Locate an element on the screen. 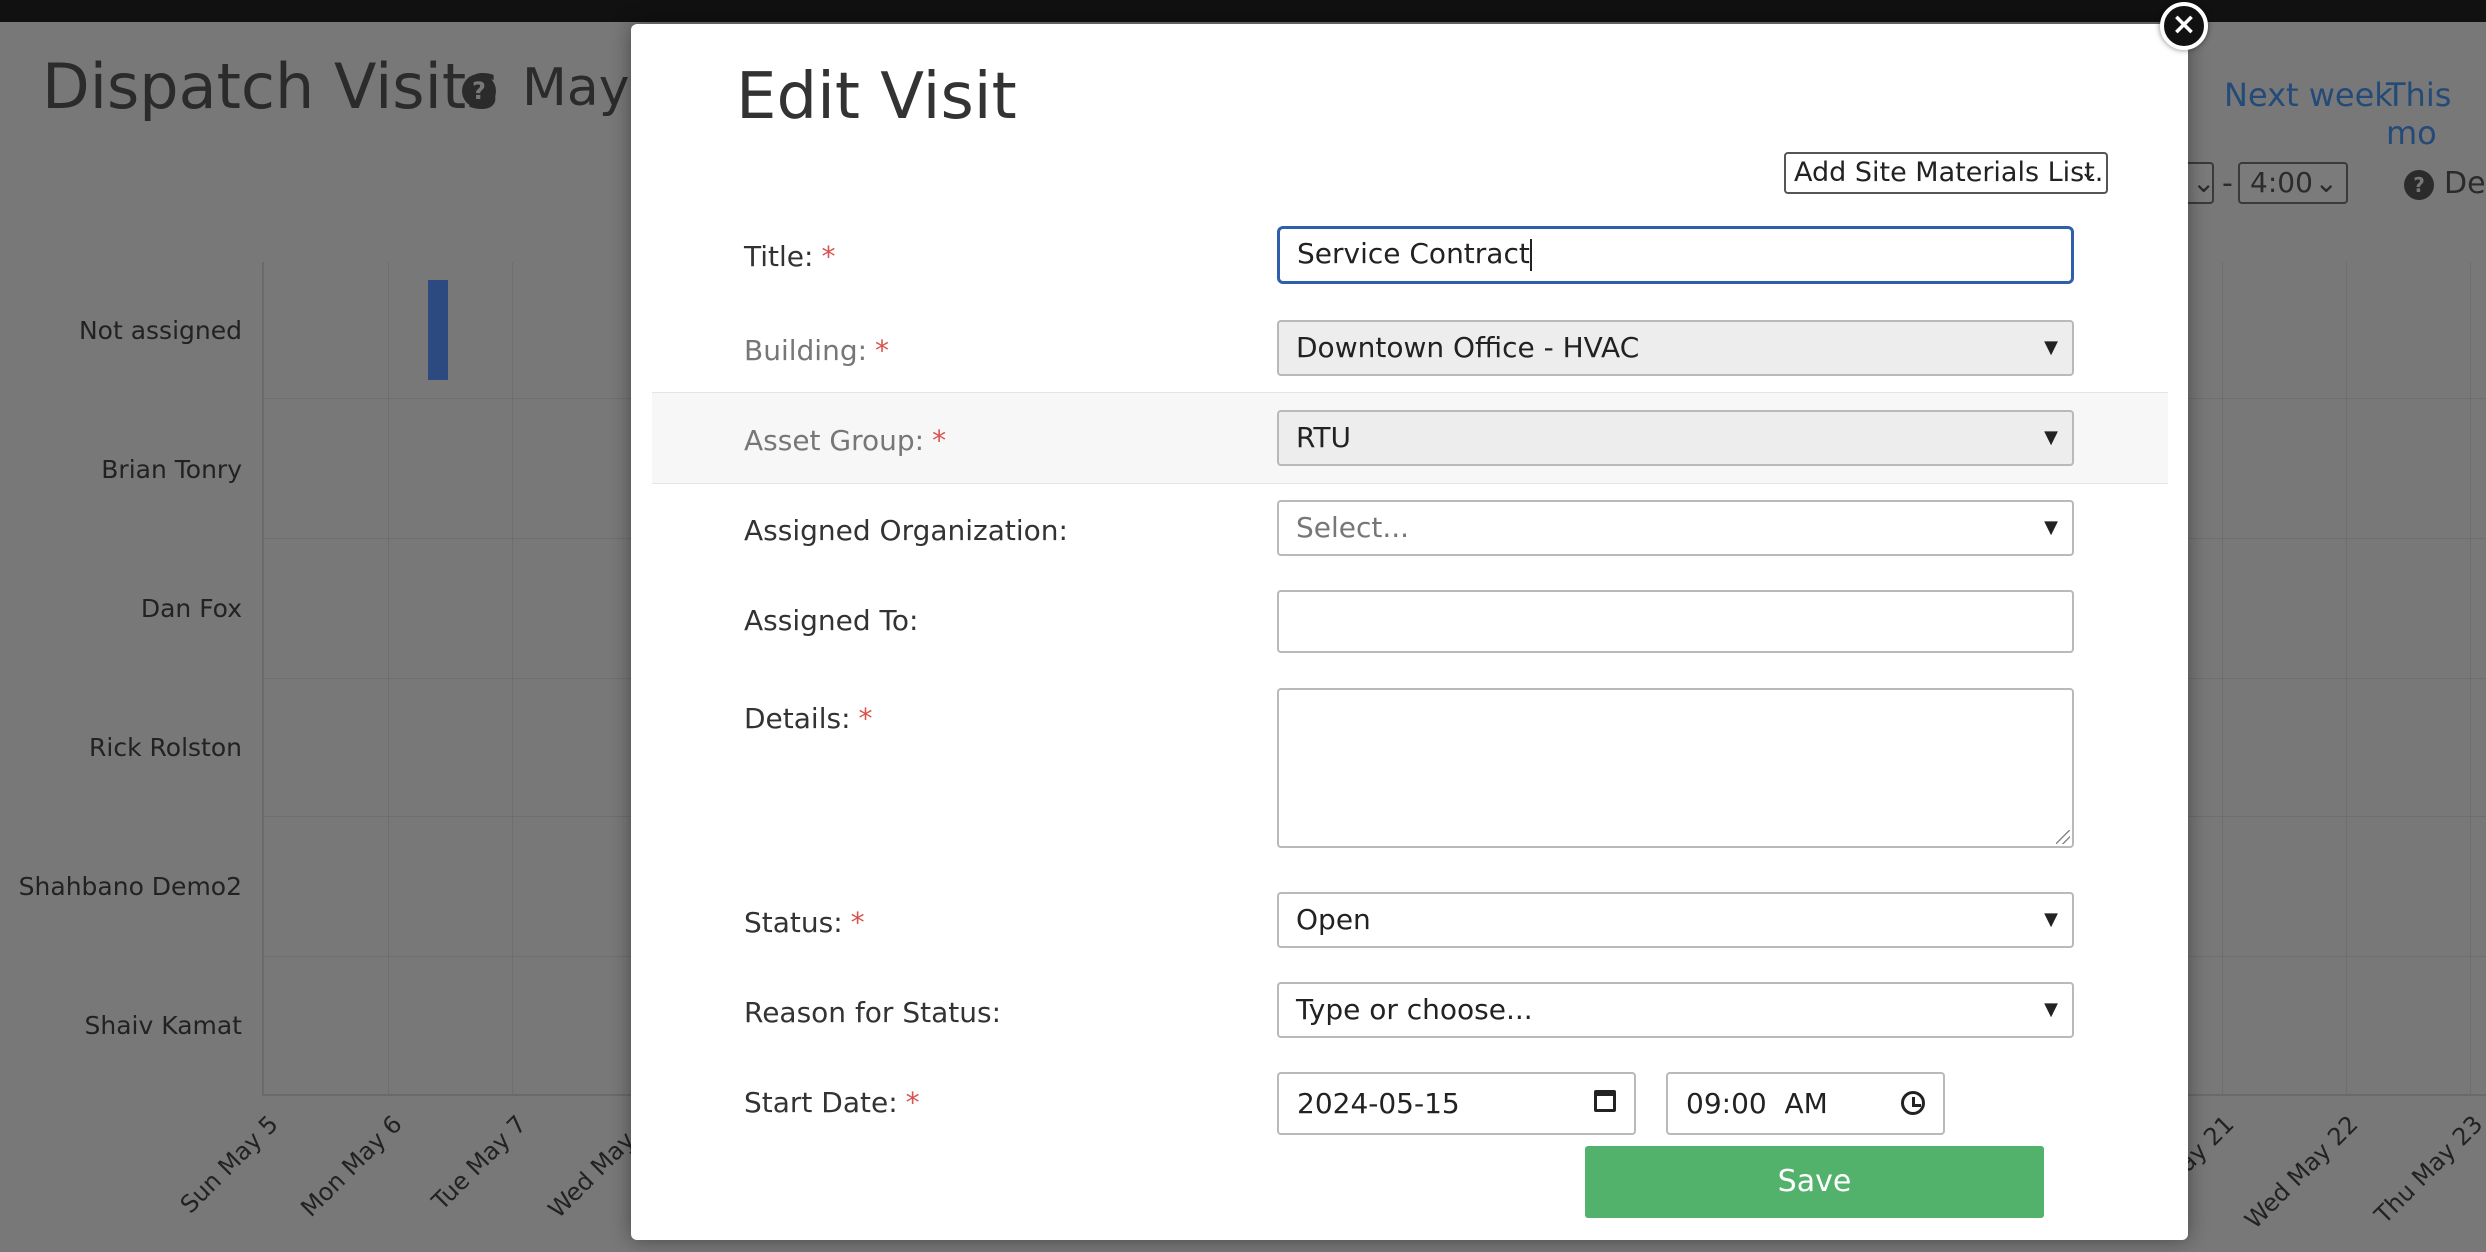  details-textarea is located at coordinates (1675, 768).